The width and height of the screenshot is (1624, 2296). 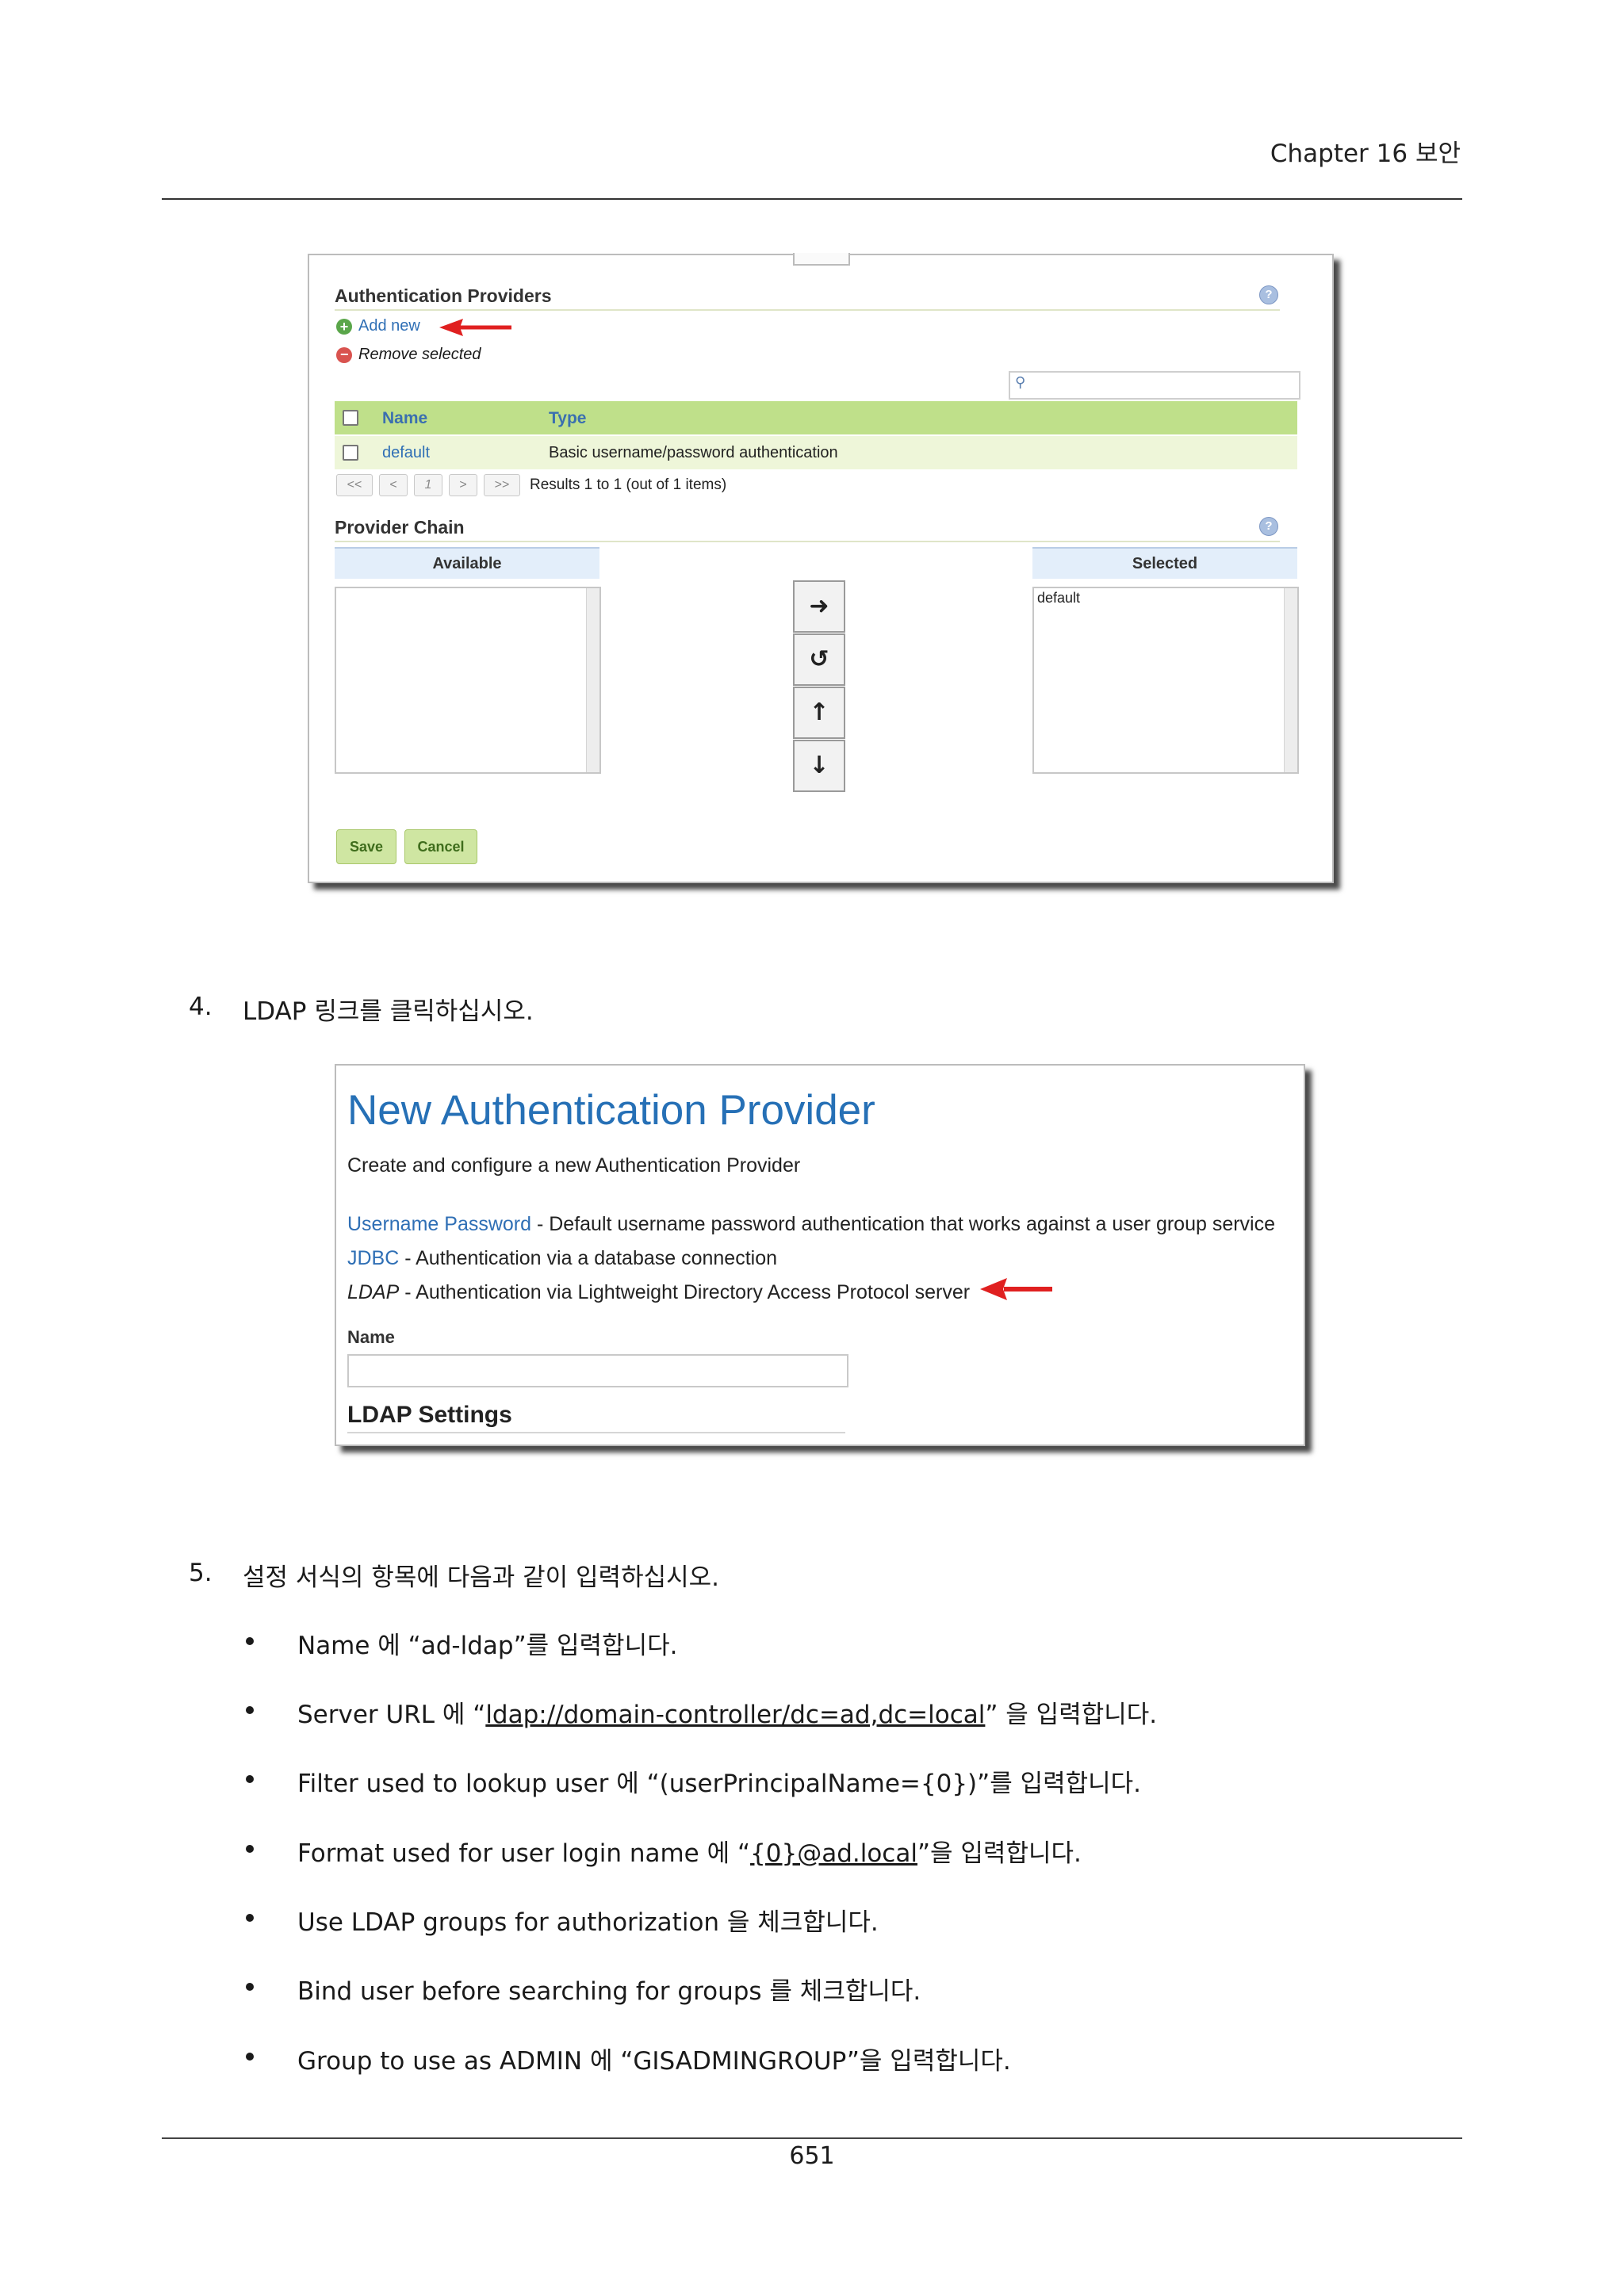 I want to click on search-input: ⚲, so click(x=1154, y=386).